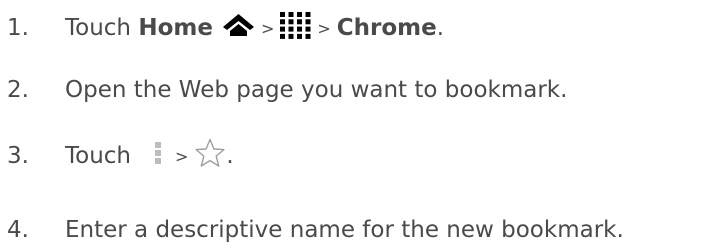  What do you see at coordinates (18, 28) in the screenshot?
I see `step-number: 1.` at bounding box center [18, 28].